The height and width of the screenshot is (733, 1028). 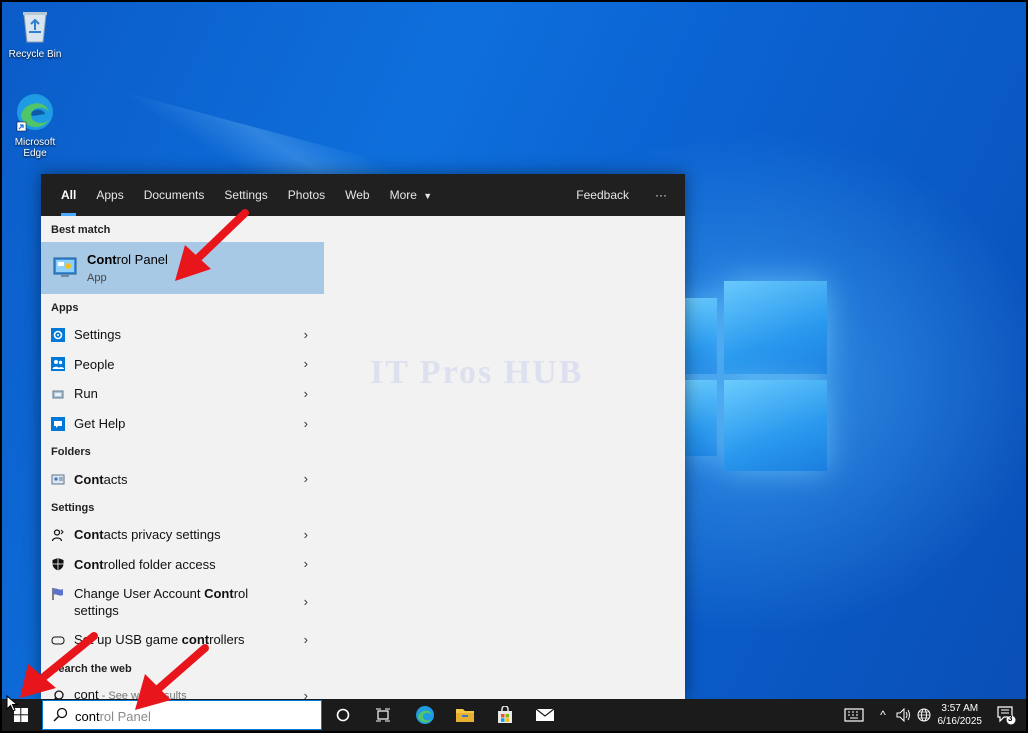 What do you see at coordinates (35, 54) in the screenshot?
I see `recycle-bin-label: Recycle Bin` at bounding box center [35, 54].